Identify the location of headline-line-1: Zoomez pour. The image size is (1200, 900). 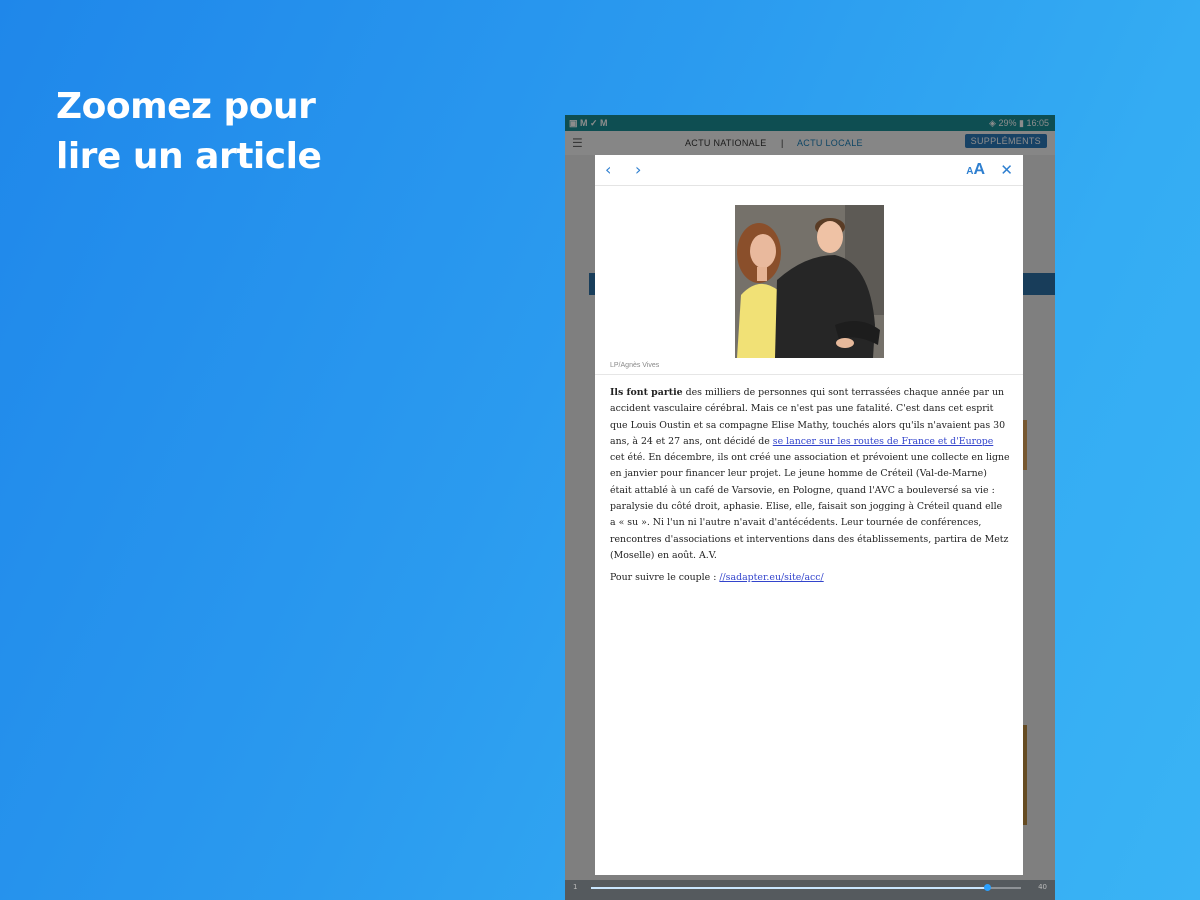
(186, 106).